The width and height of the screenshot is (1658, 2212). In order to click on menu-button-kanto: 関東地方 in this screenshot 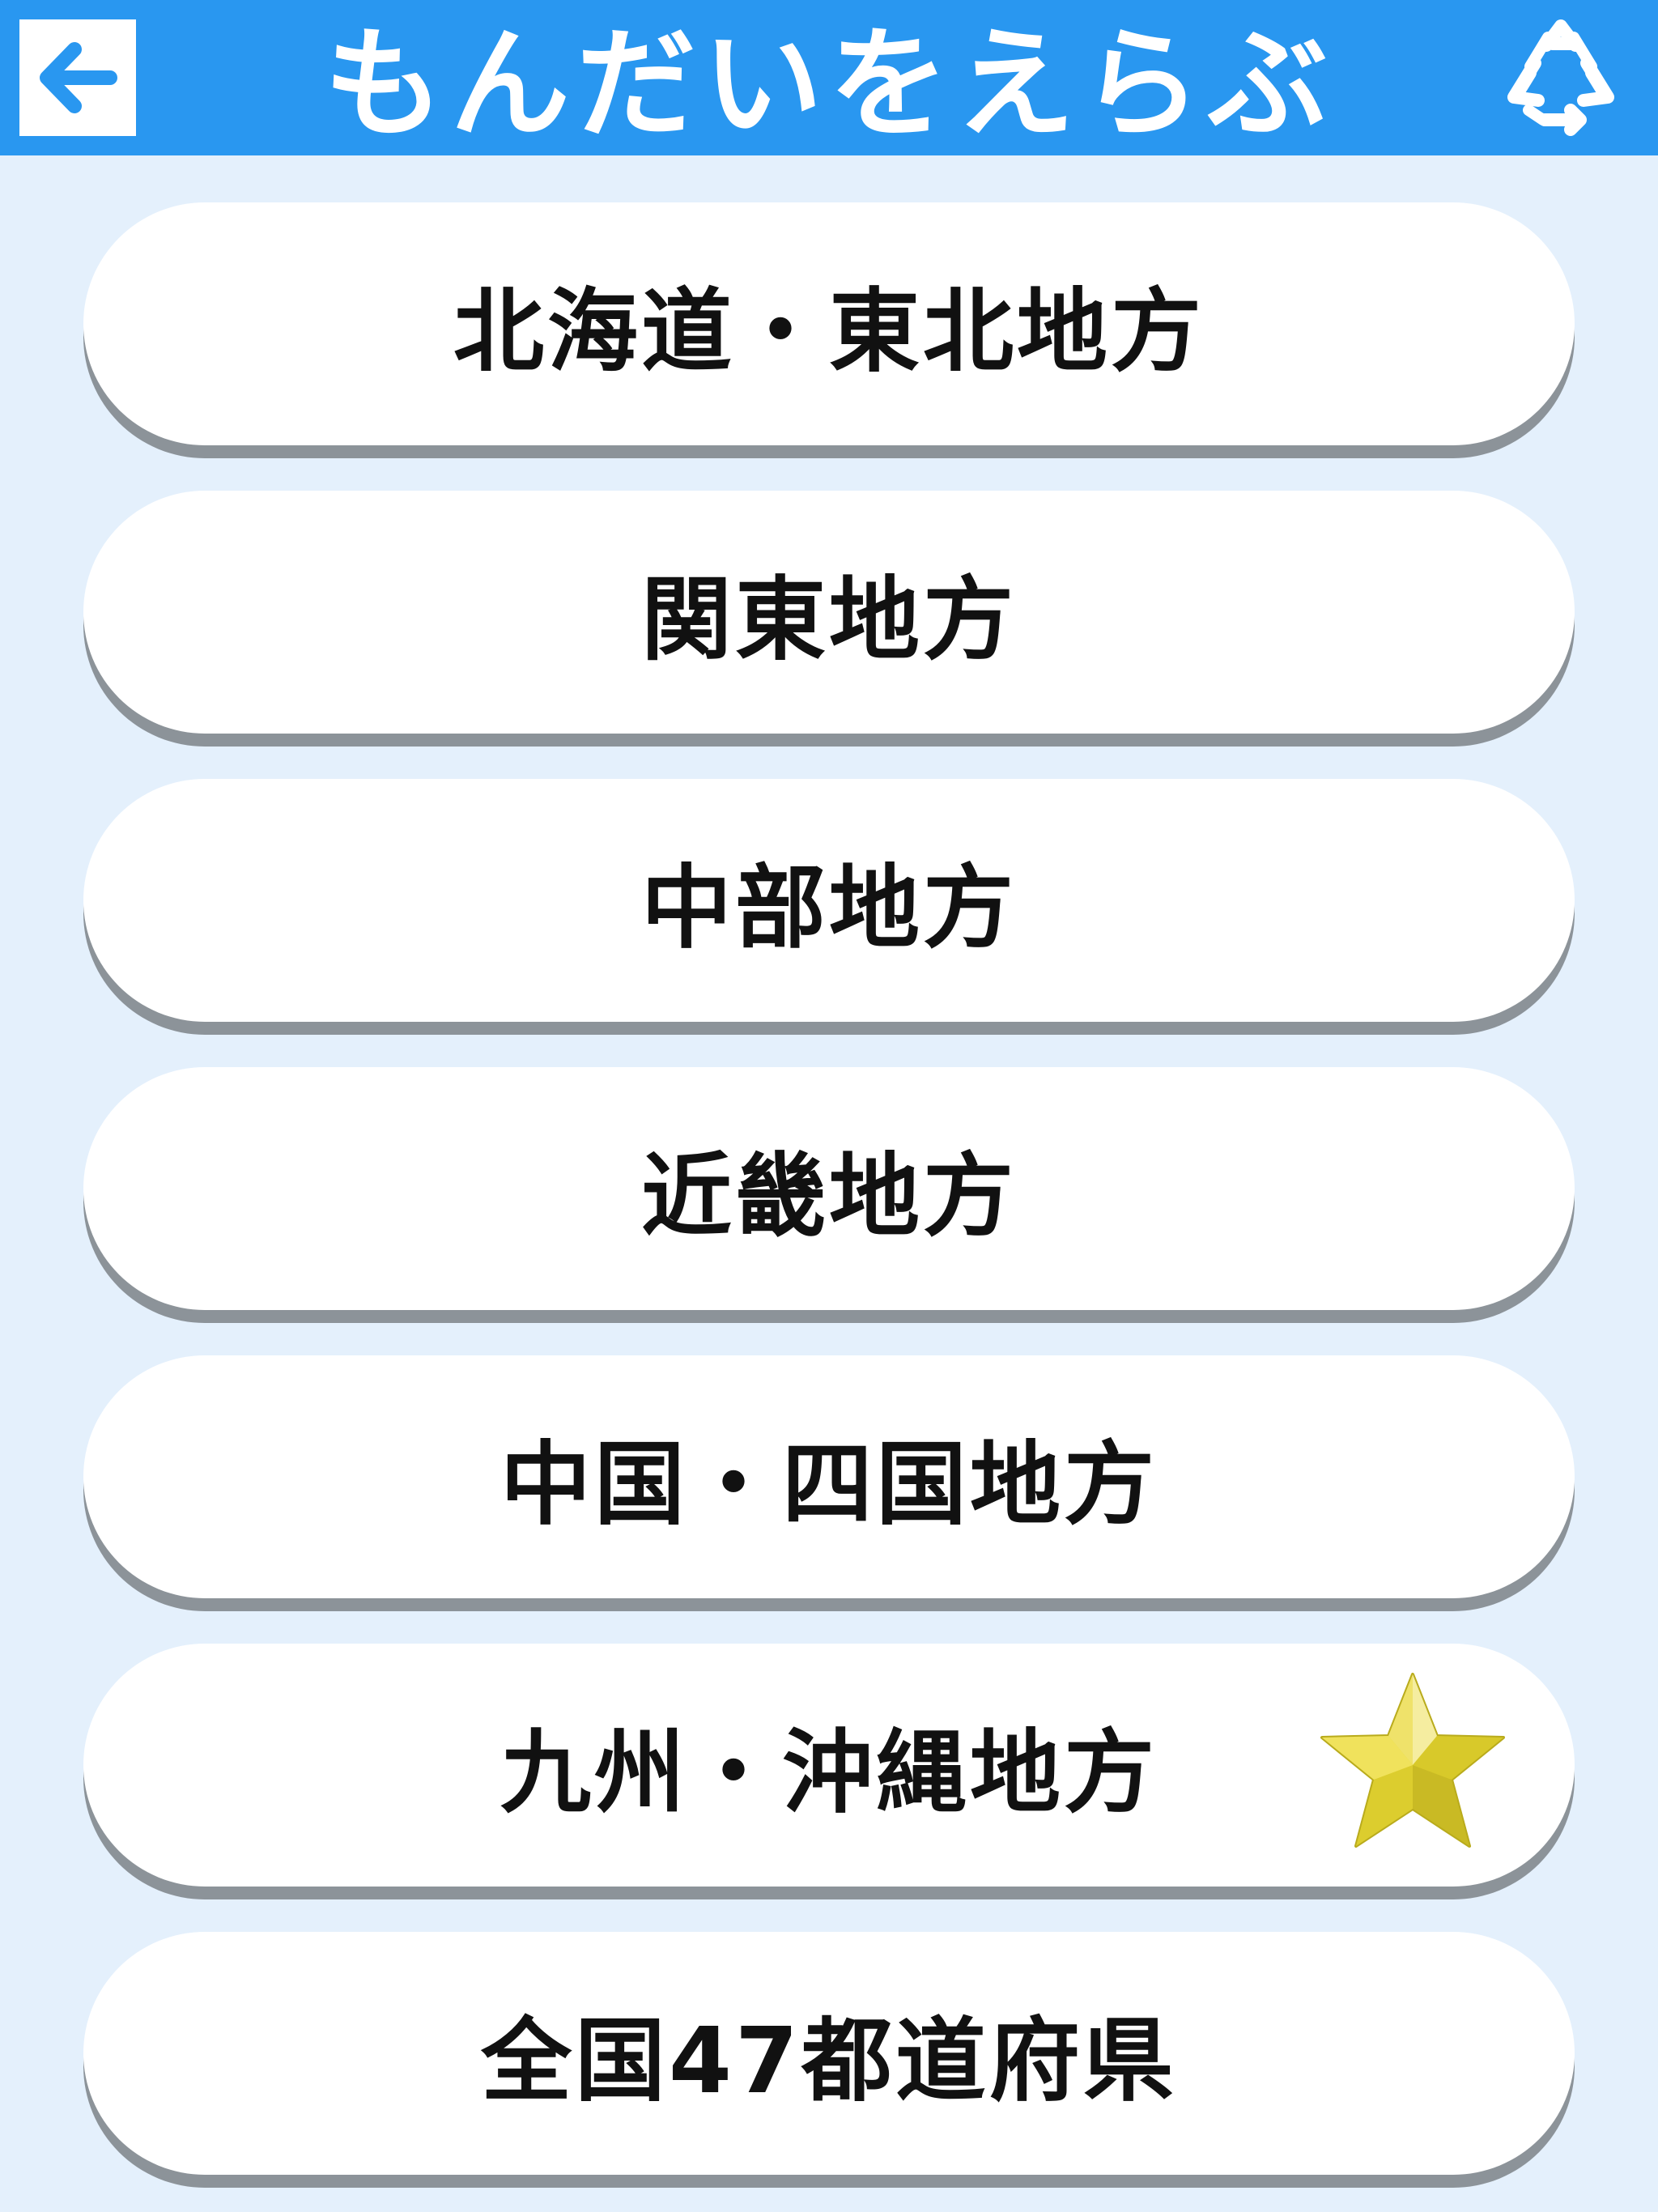, I will do `click(829, 612)`.